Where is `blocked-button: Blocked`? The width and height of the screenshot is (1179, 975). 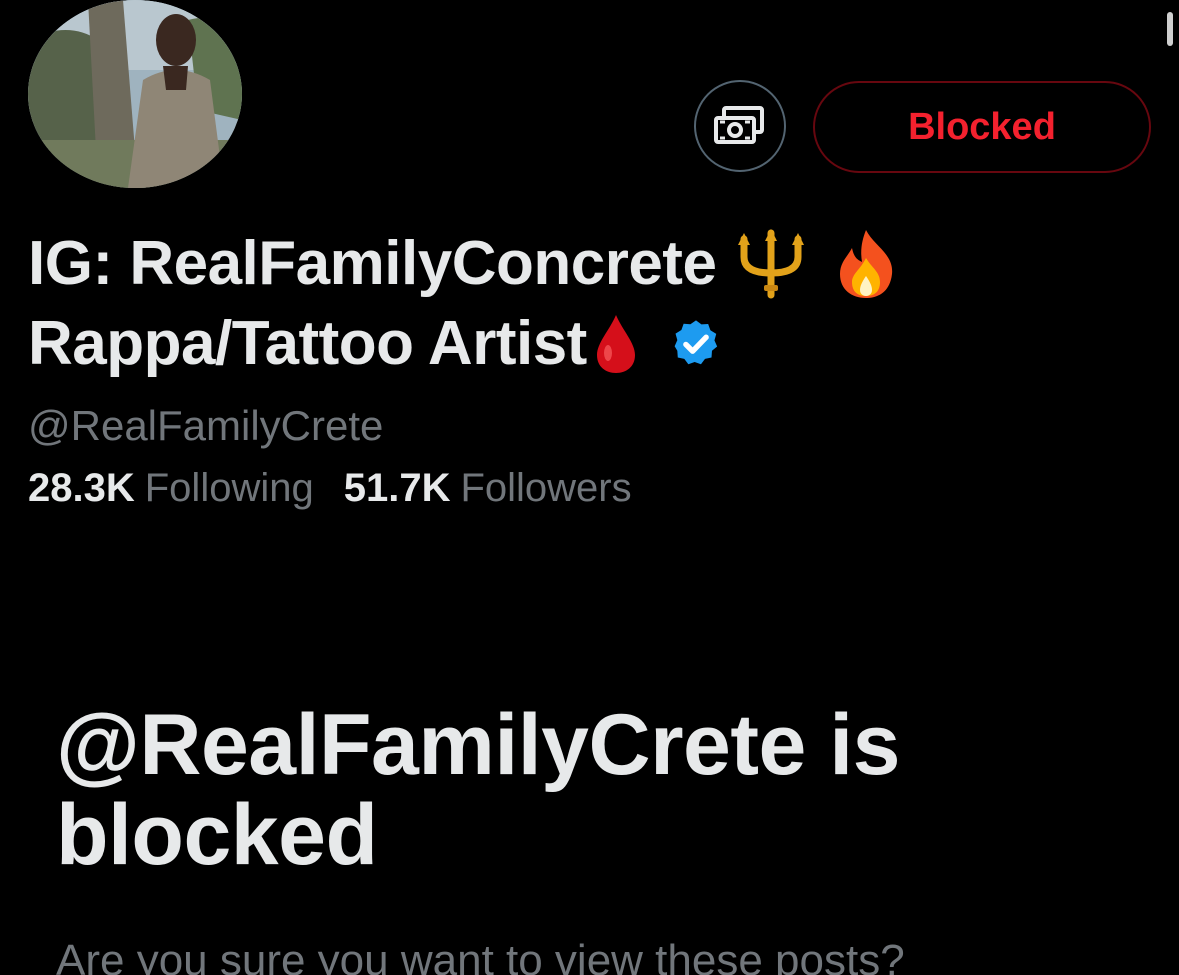 blocked-button: Blocked is located at coordinates (982, 127).